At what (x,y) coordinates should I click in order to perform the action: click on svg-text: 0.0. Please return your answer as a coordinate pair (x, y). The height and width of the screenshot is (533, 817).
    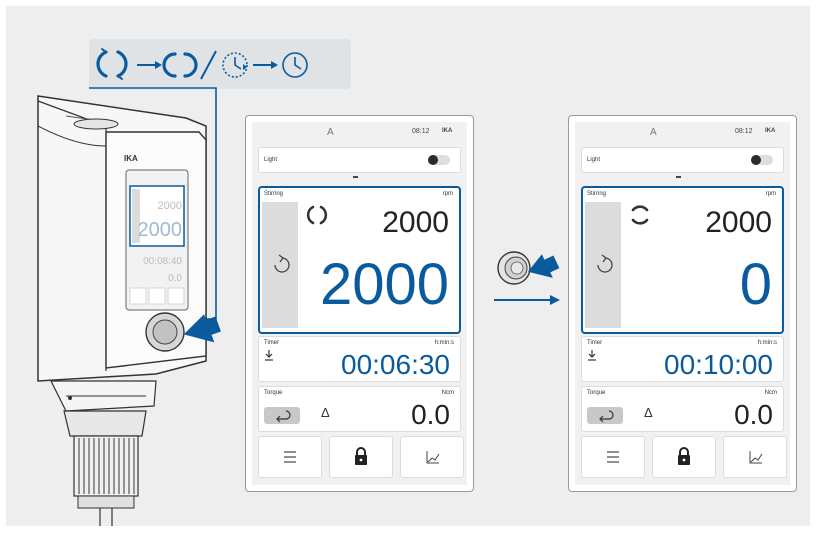
    Looking at the image, I should click on (175, 278).